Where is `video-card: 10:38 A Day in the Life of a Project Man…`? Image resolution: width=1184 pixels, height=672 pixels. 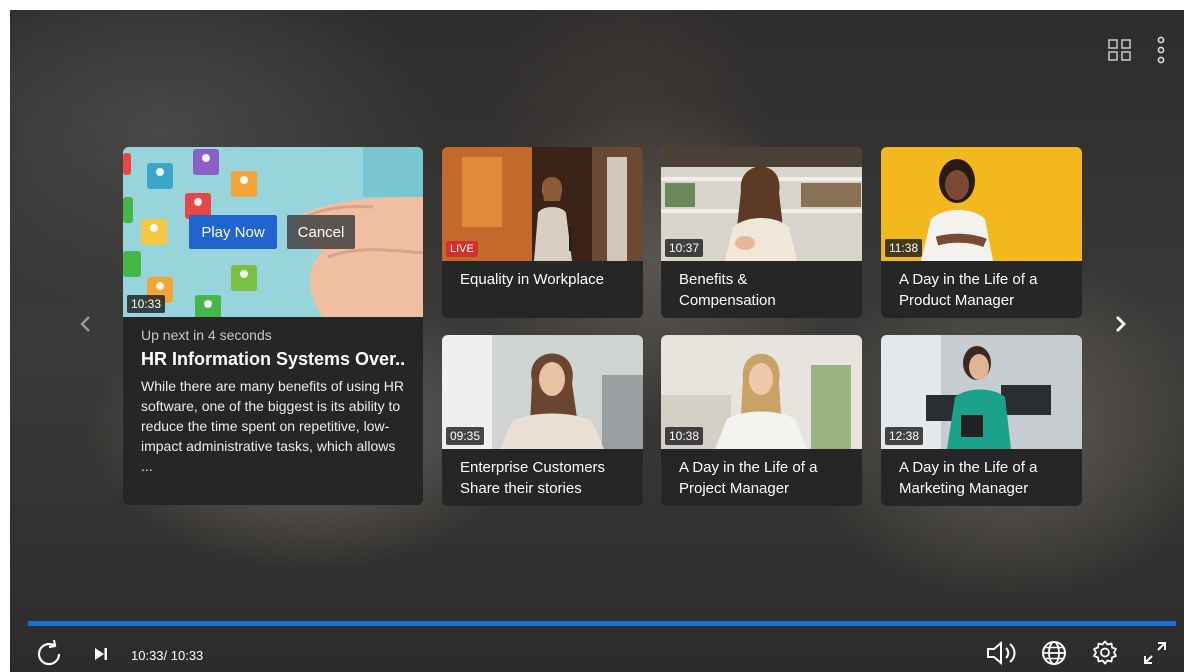
video-card: 10:38 A Day in the Life of a Project Man… is located at coordinates (761, 420).